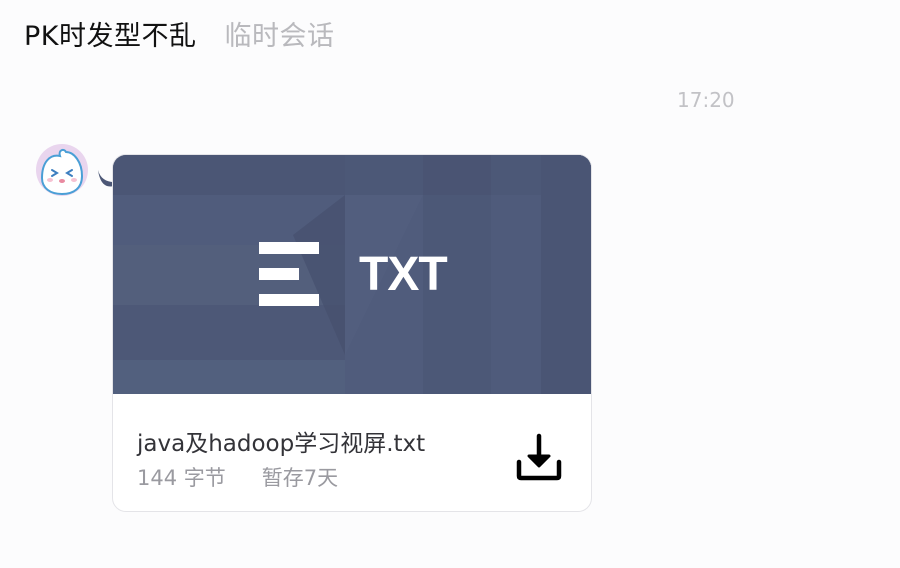 The image size is (900, 568). What do you see at coordinates (706, 100) in the screenshot?
I see `message-timestamp: 17:20` at bounding box center [706, 100].